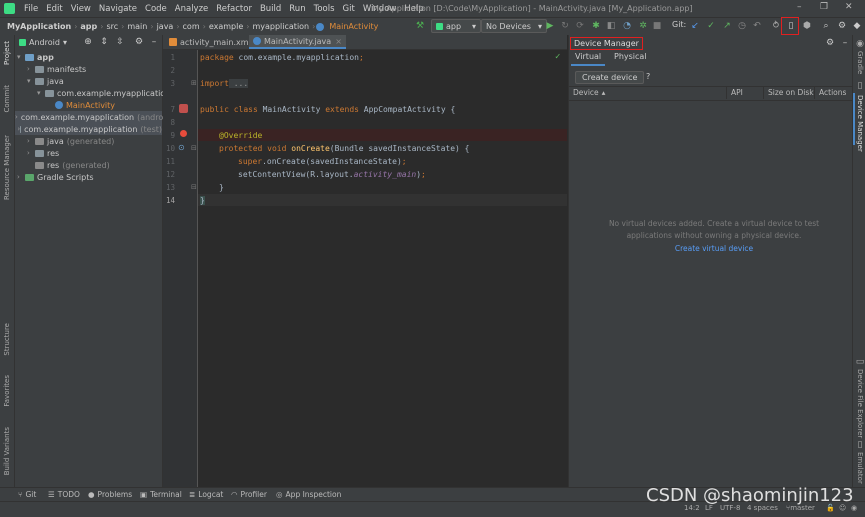 The image size is (865, 517). What do you see at coordinates (44, 42) in the screenshot?
I see `project-view-mode: Android` at bounding box center [44, 42].